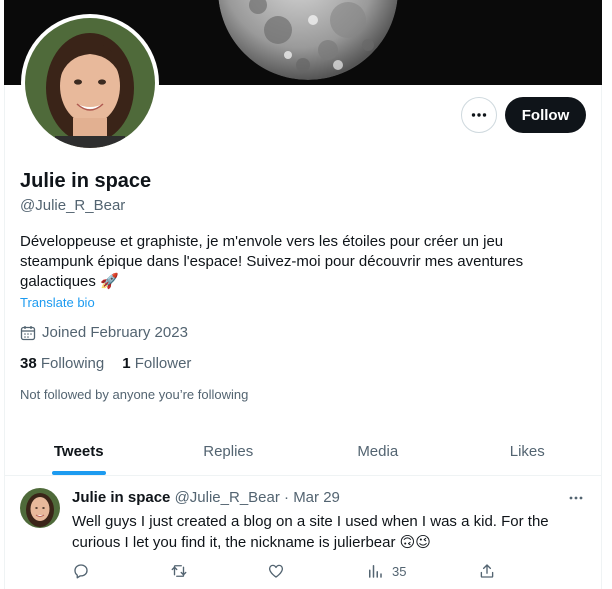 The image size is (612, 589). I want to click on followers-link: 1 Follower, so click(156, 363).